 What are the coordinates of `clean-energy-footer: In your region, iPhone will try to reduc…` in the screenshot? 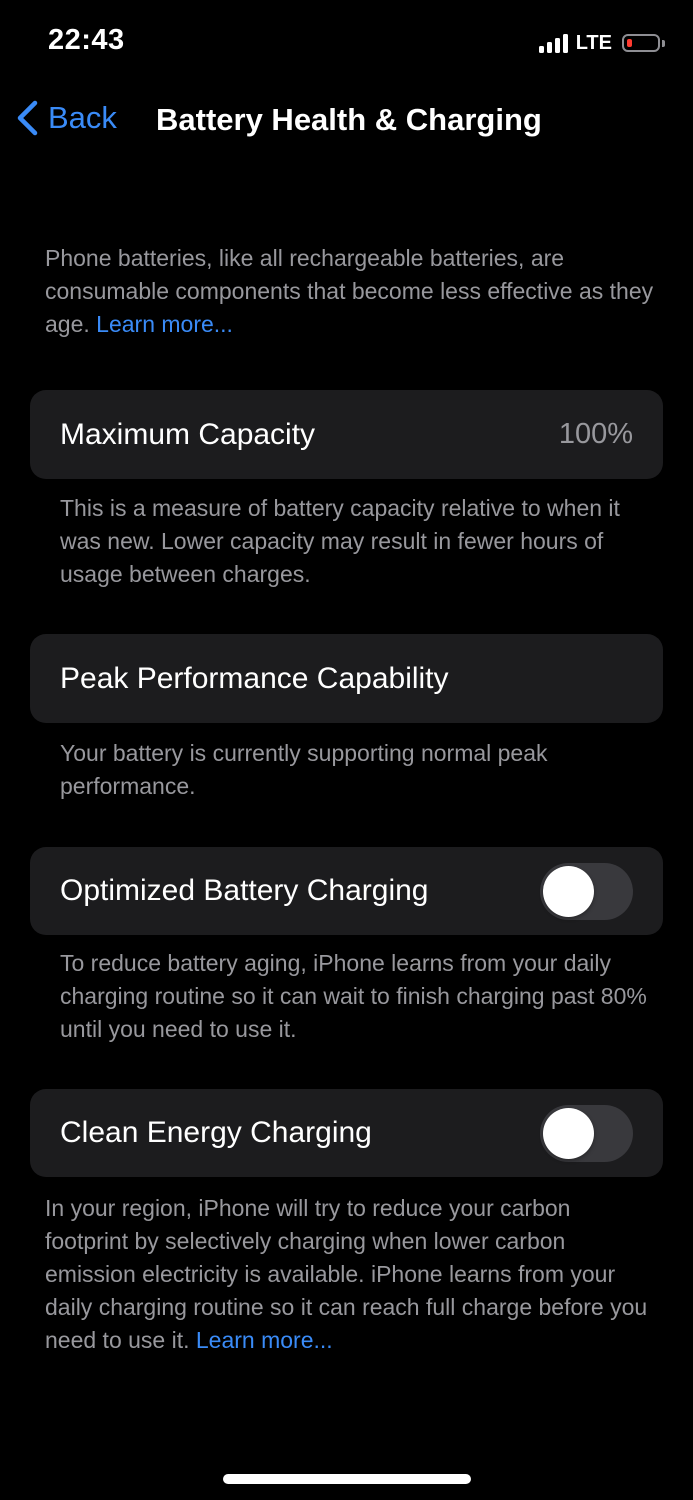 It's located at (350, 1274).